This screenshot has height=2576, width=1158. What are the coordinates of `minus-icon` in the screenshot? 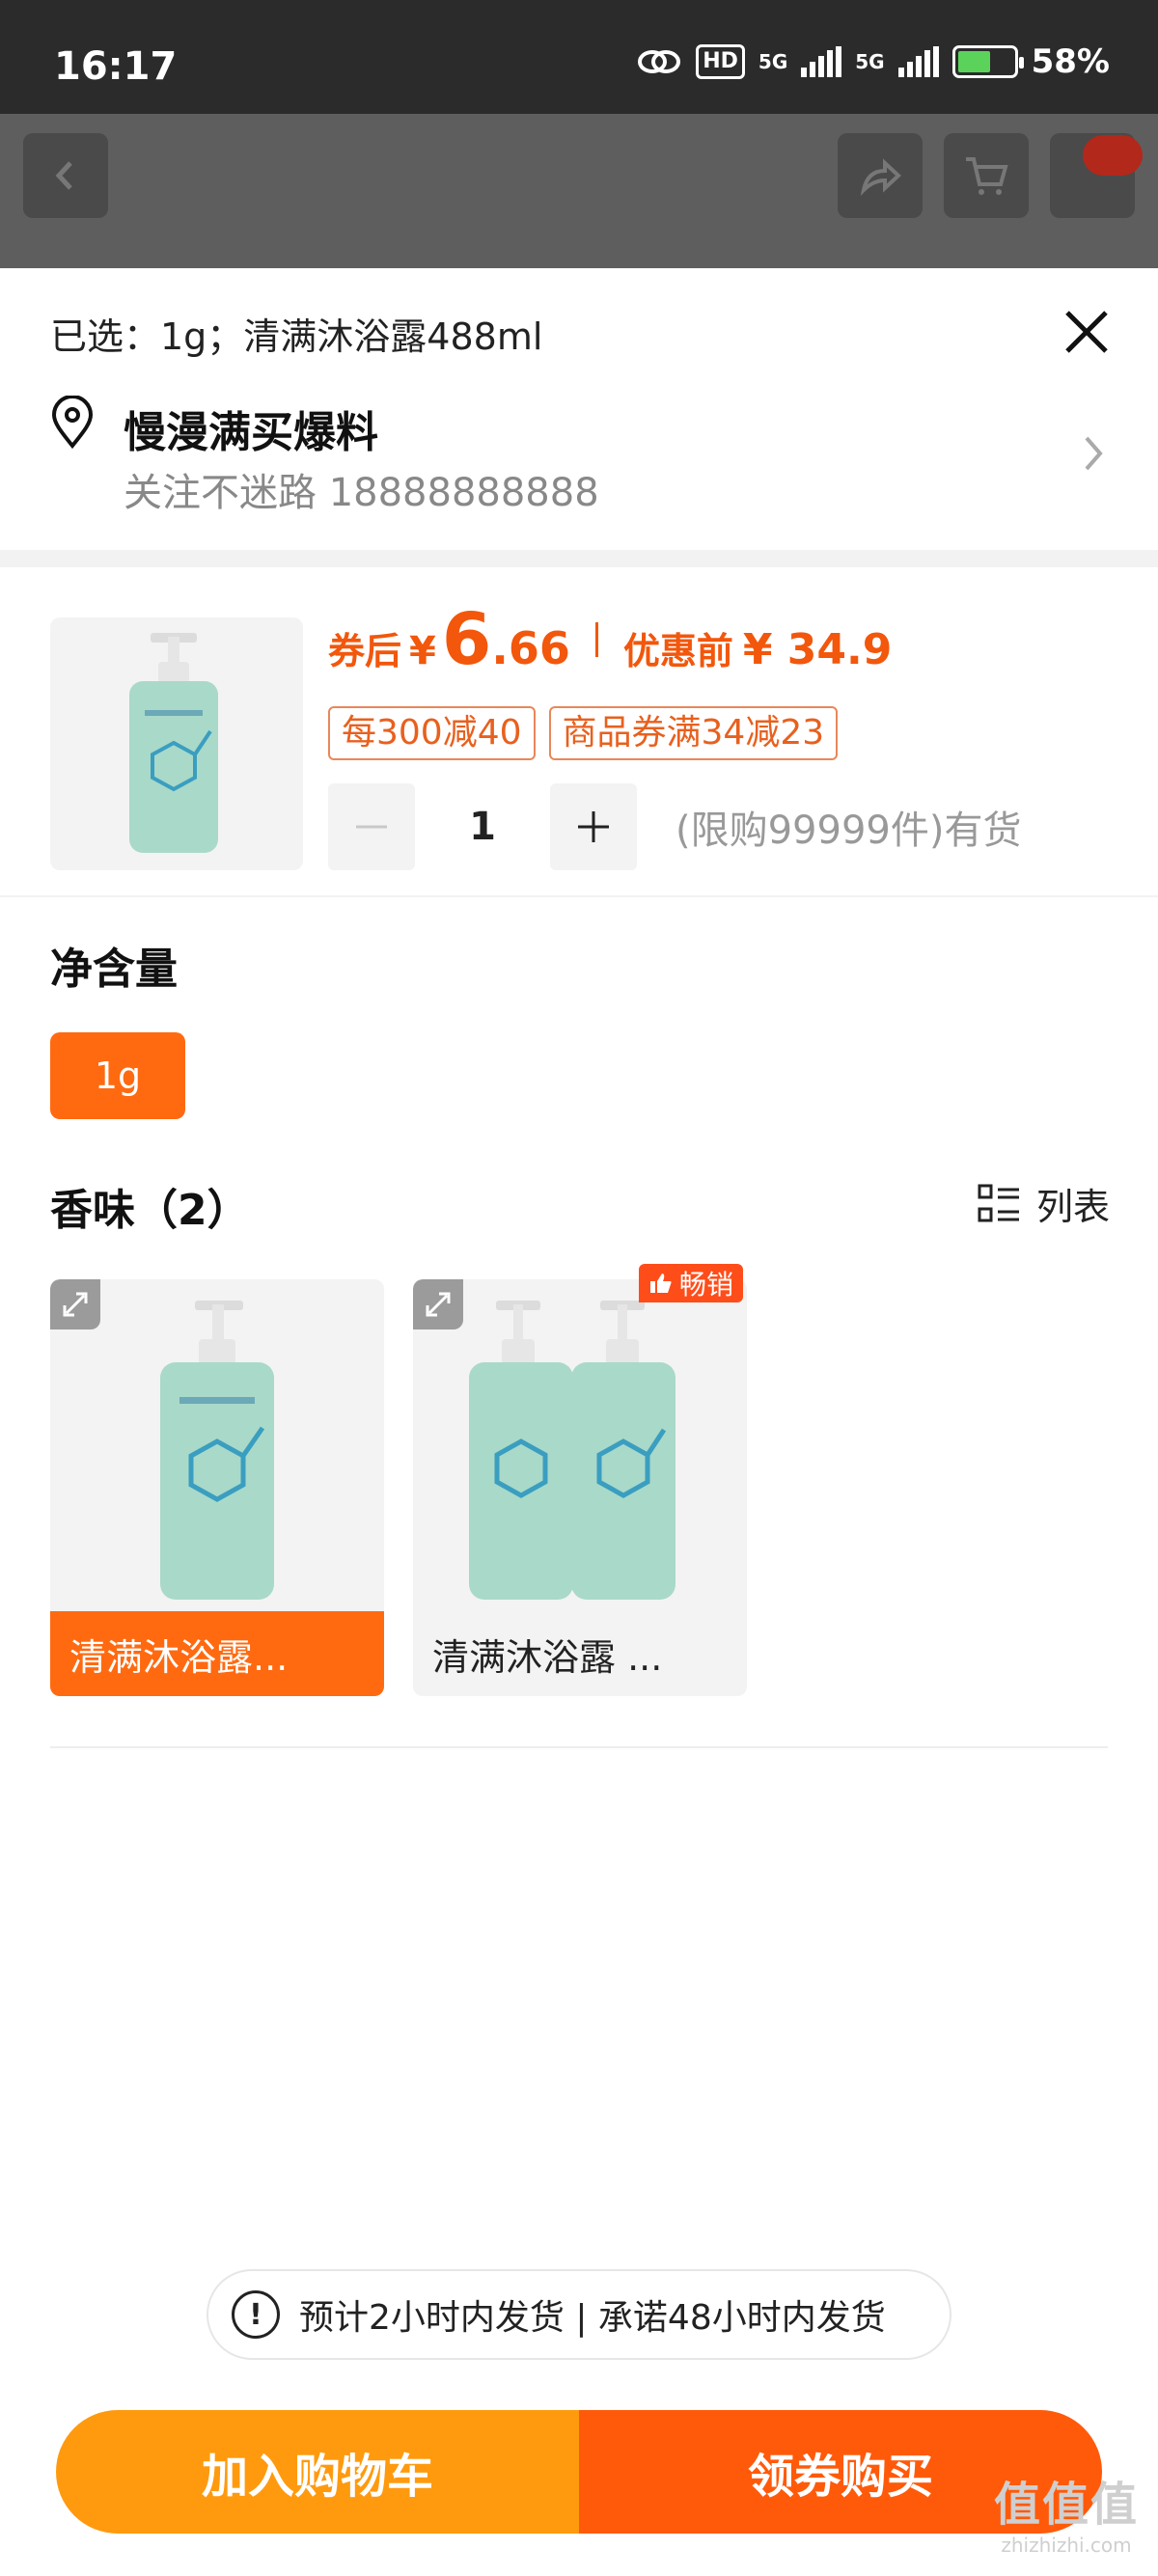 It's located at (371, 827).